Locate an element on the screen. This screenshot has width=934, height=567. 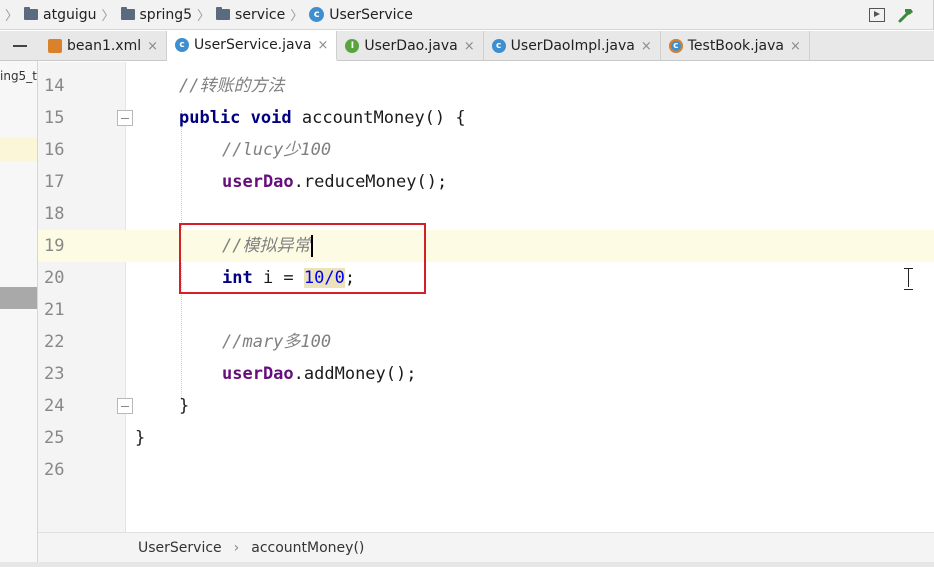
hammer-build-icon is located at coordinates (906, 15).